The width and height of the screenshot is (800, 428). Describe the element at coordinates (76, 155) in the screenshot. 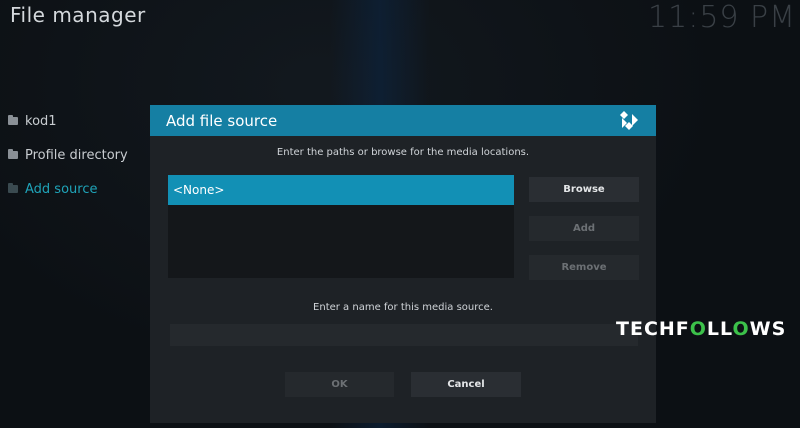

I see `sidebar-item-label: Profile directory` at that location.